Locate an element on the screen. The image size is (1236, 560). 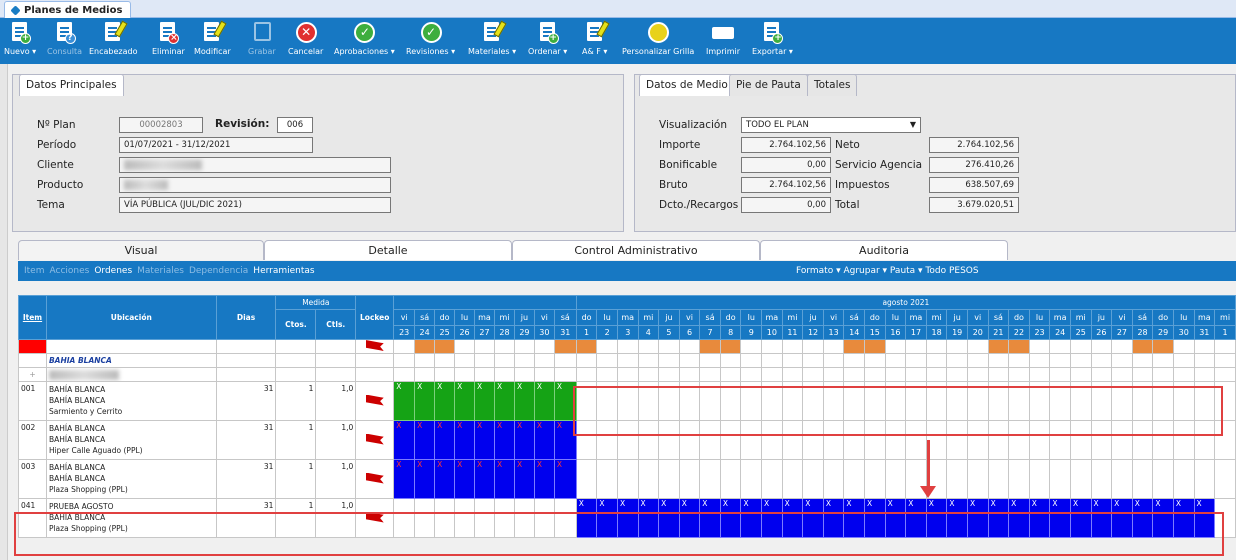
periodo-field: 01/07/2021 - 31/12/2021 is located at coordinates (216, 145).